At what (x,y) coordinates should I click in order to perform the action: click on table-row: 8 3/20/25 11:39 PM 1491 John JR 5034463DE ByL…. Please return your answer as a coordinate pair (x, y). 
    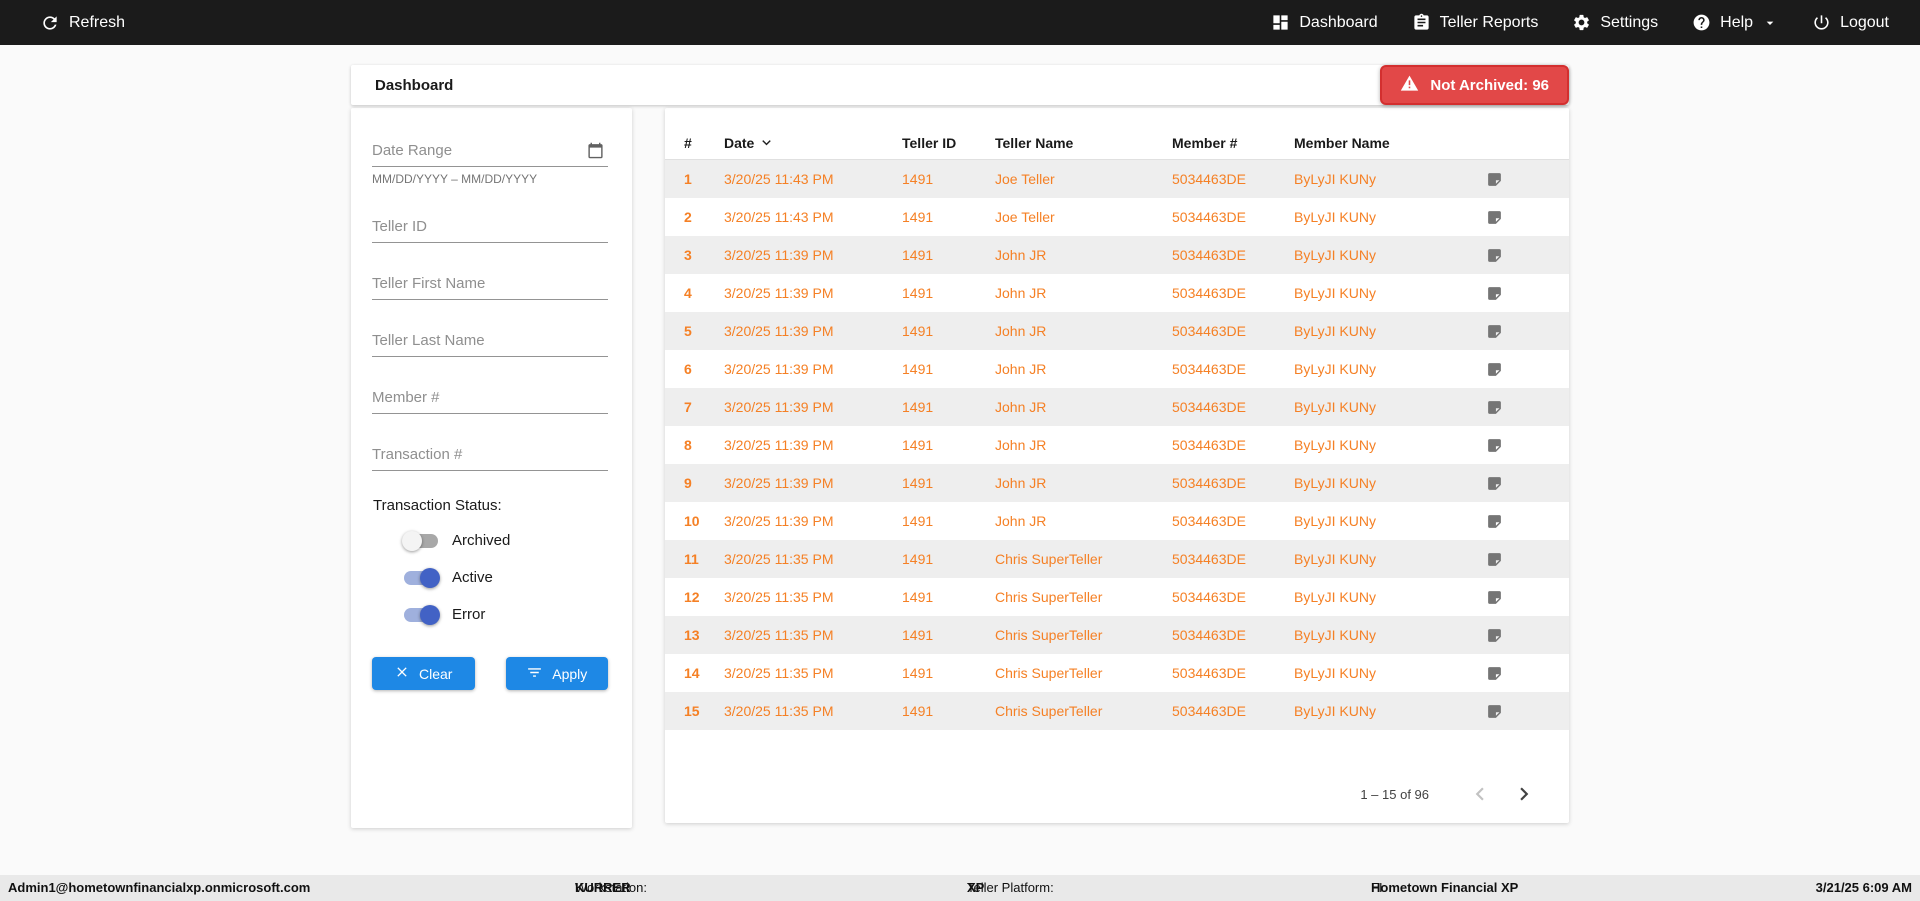
    Looking at the image, I should click on (1117, 445).